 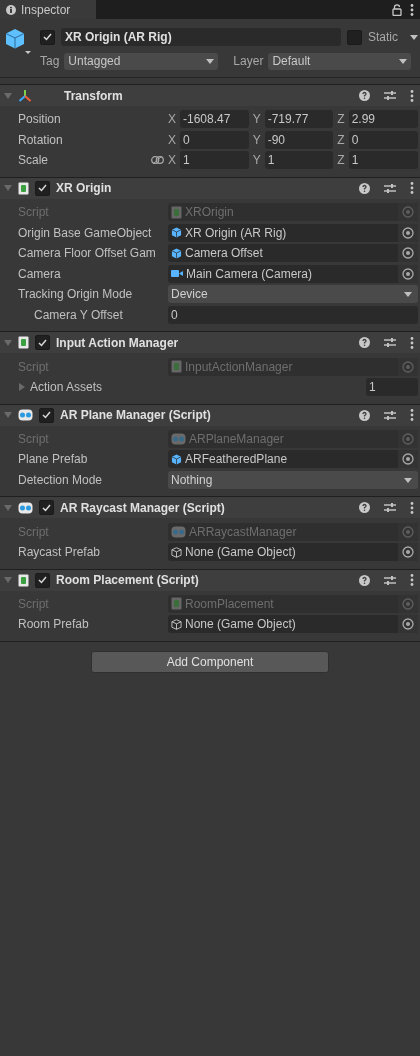 What do you see at coordinates (176, 624) in the screenshot?
I see `cube-outline-icon` at bounding box center [176, 624].